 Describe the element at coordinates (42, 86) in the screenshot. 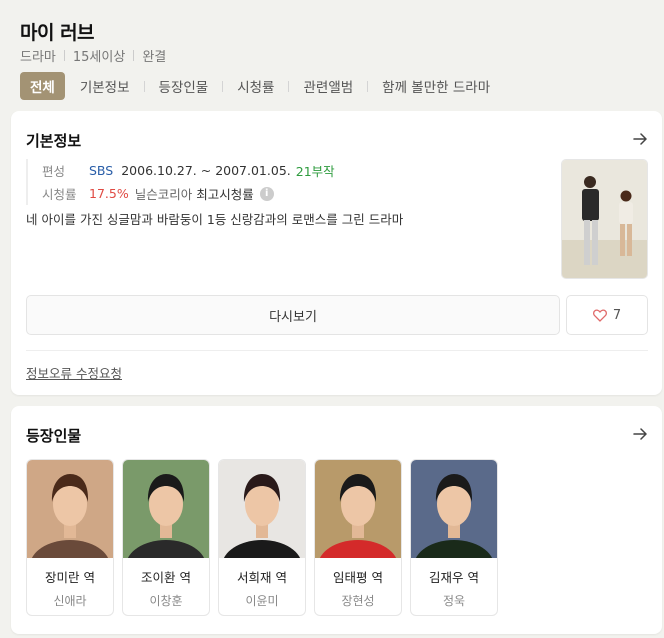

I see `tab-all: 전체` at that location.